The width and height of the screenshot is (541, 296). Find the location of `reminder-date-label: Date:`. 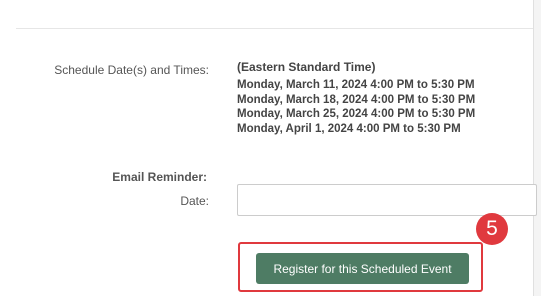

reminder-date-label: Date: is located at coordinates (194, 201).